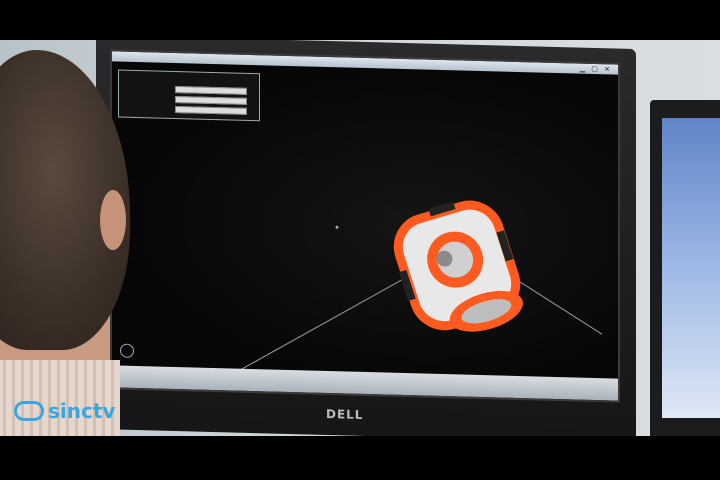  I want to click on secondary-screen, so click(691, 268).